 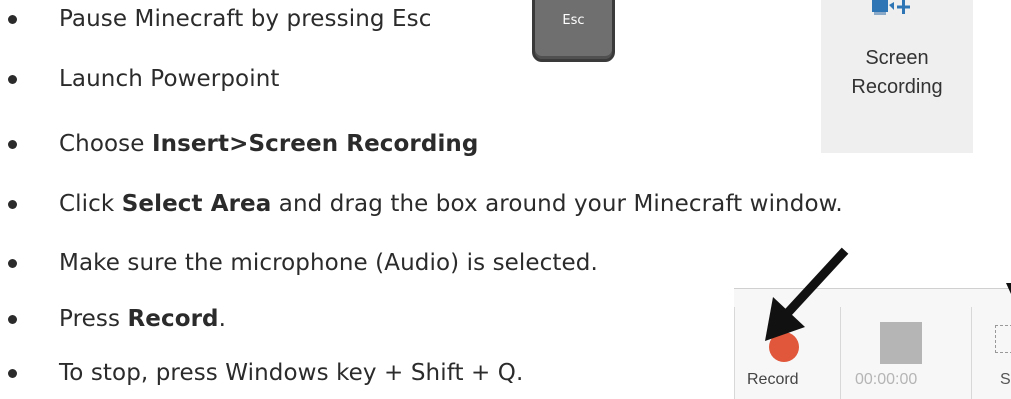 What do you see at coordinates (169, 79) in the screenshot?
I see `bullet-text: Launch Powerpoint` at bounding box center [169, 79].